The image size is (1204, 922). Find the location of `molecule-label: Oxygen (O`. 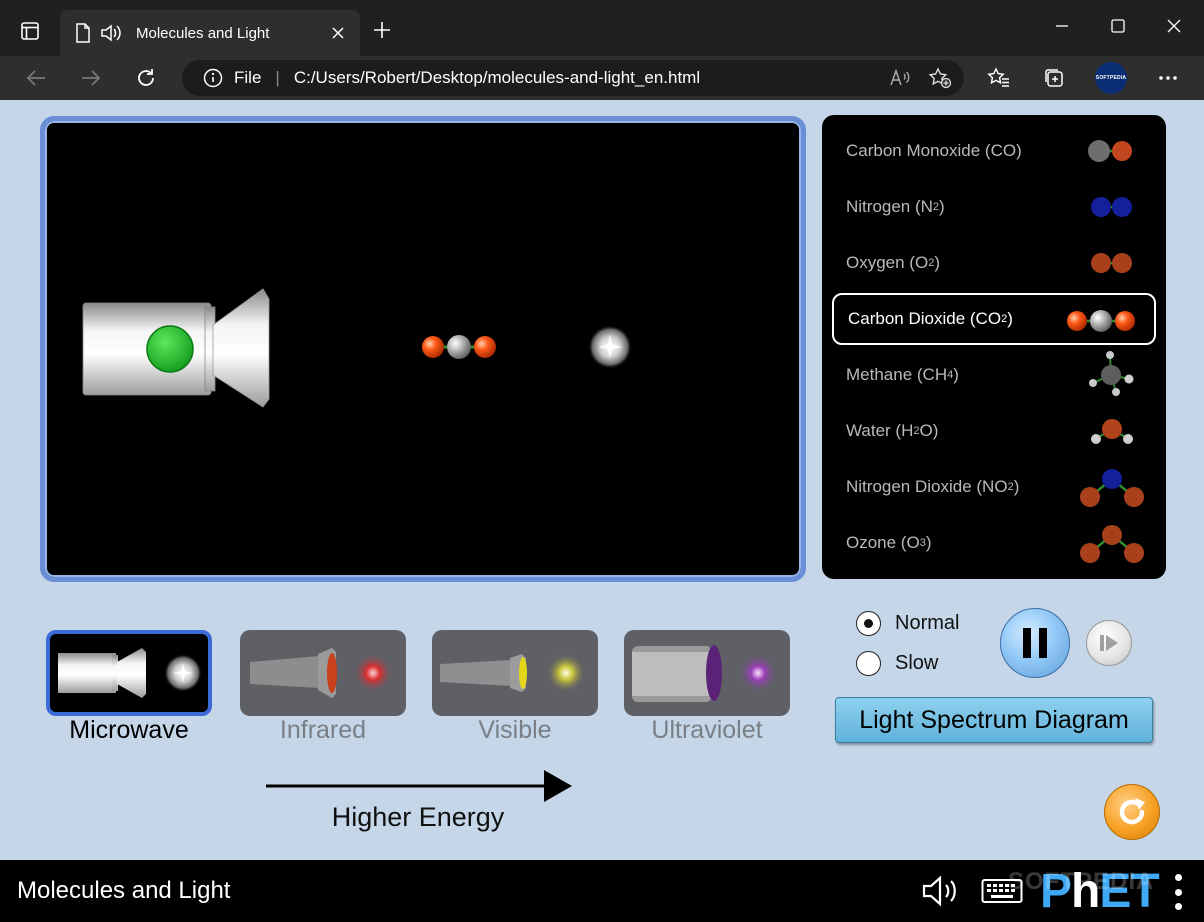

molecule-label: Oxygen (O is located at coordinates (887, 262).